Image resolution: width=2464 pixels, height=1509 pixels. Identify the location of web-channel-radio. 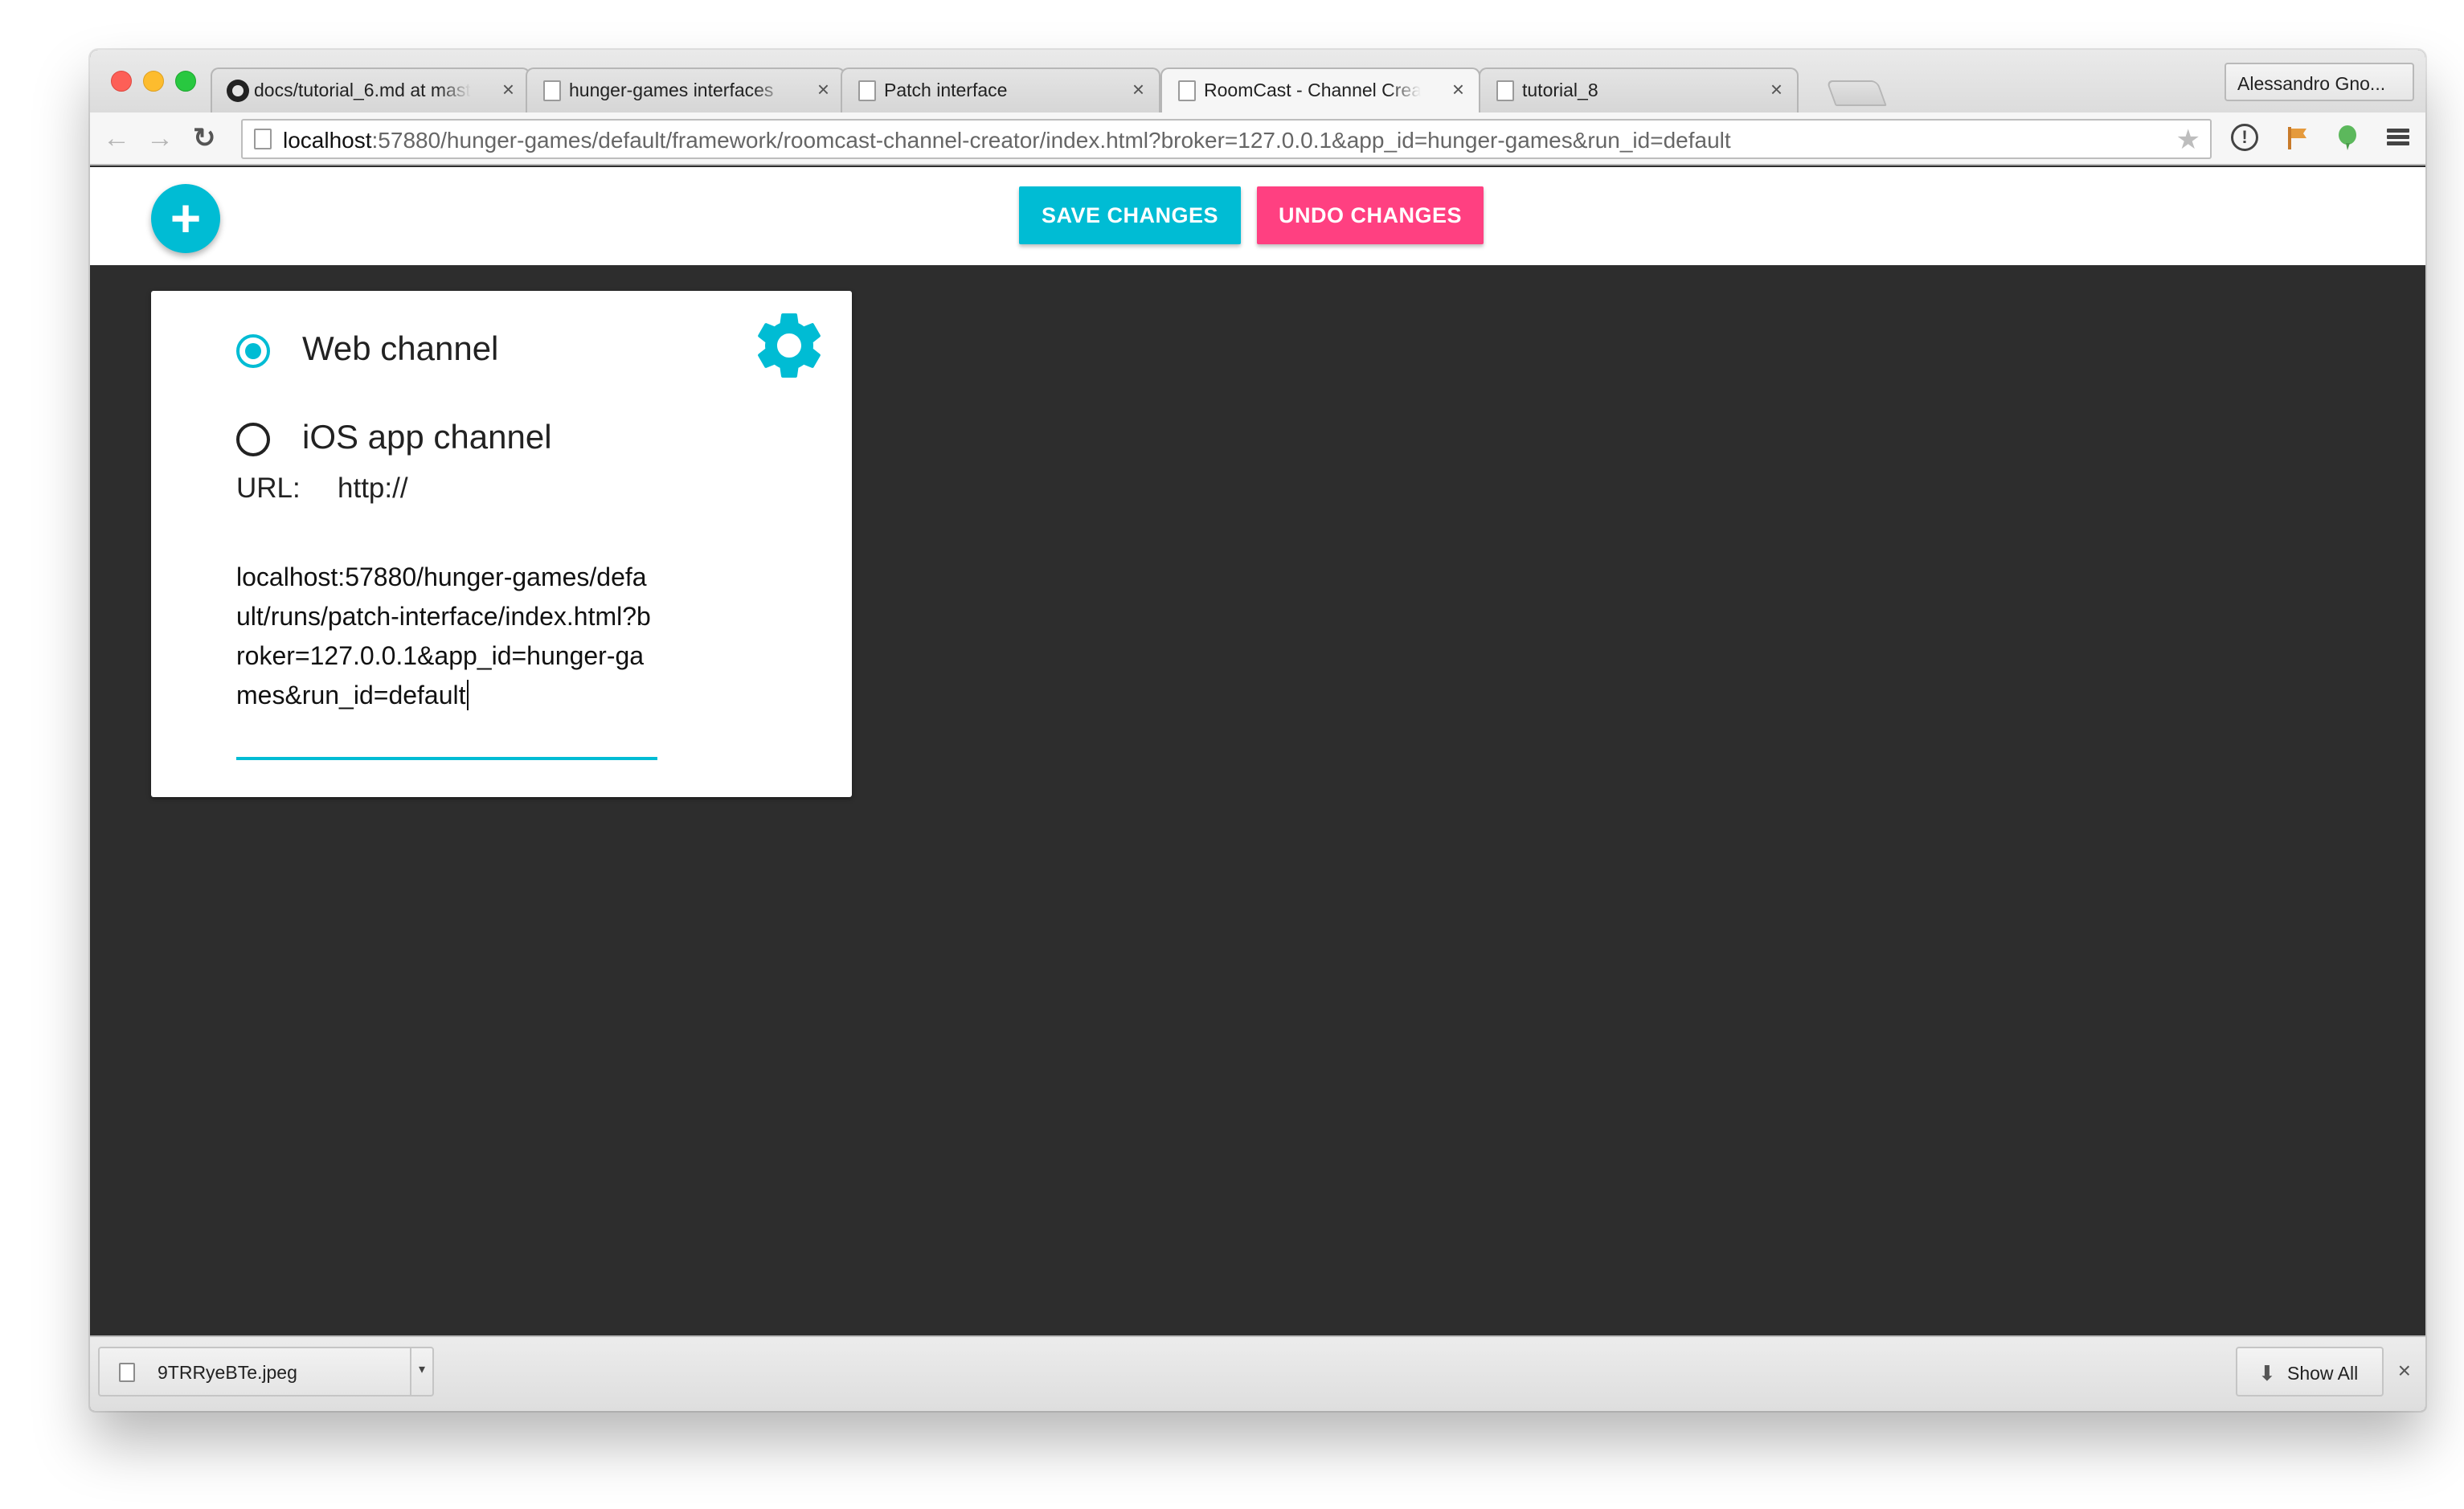
(253, 351).